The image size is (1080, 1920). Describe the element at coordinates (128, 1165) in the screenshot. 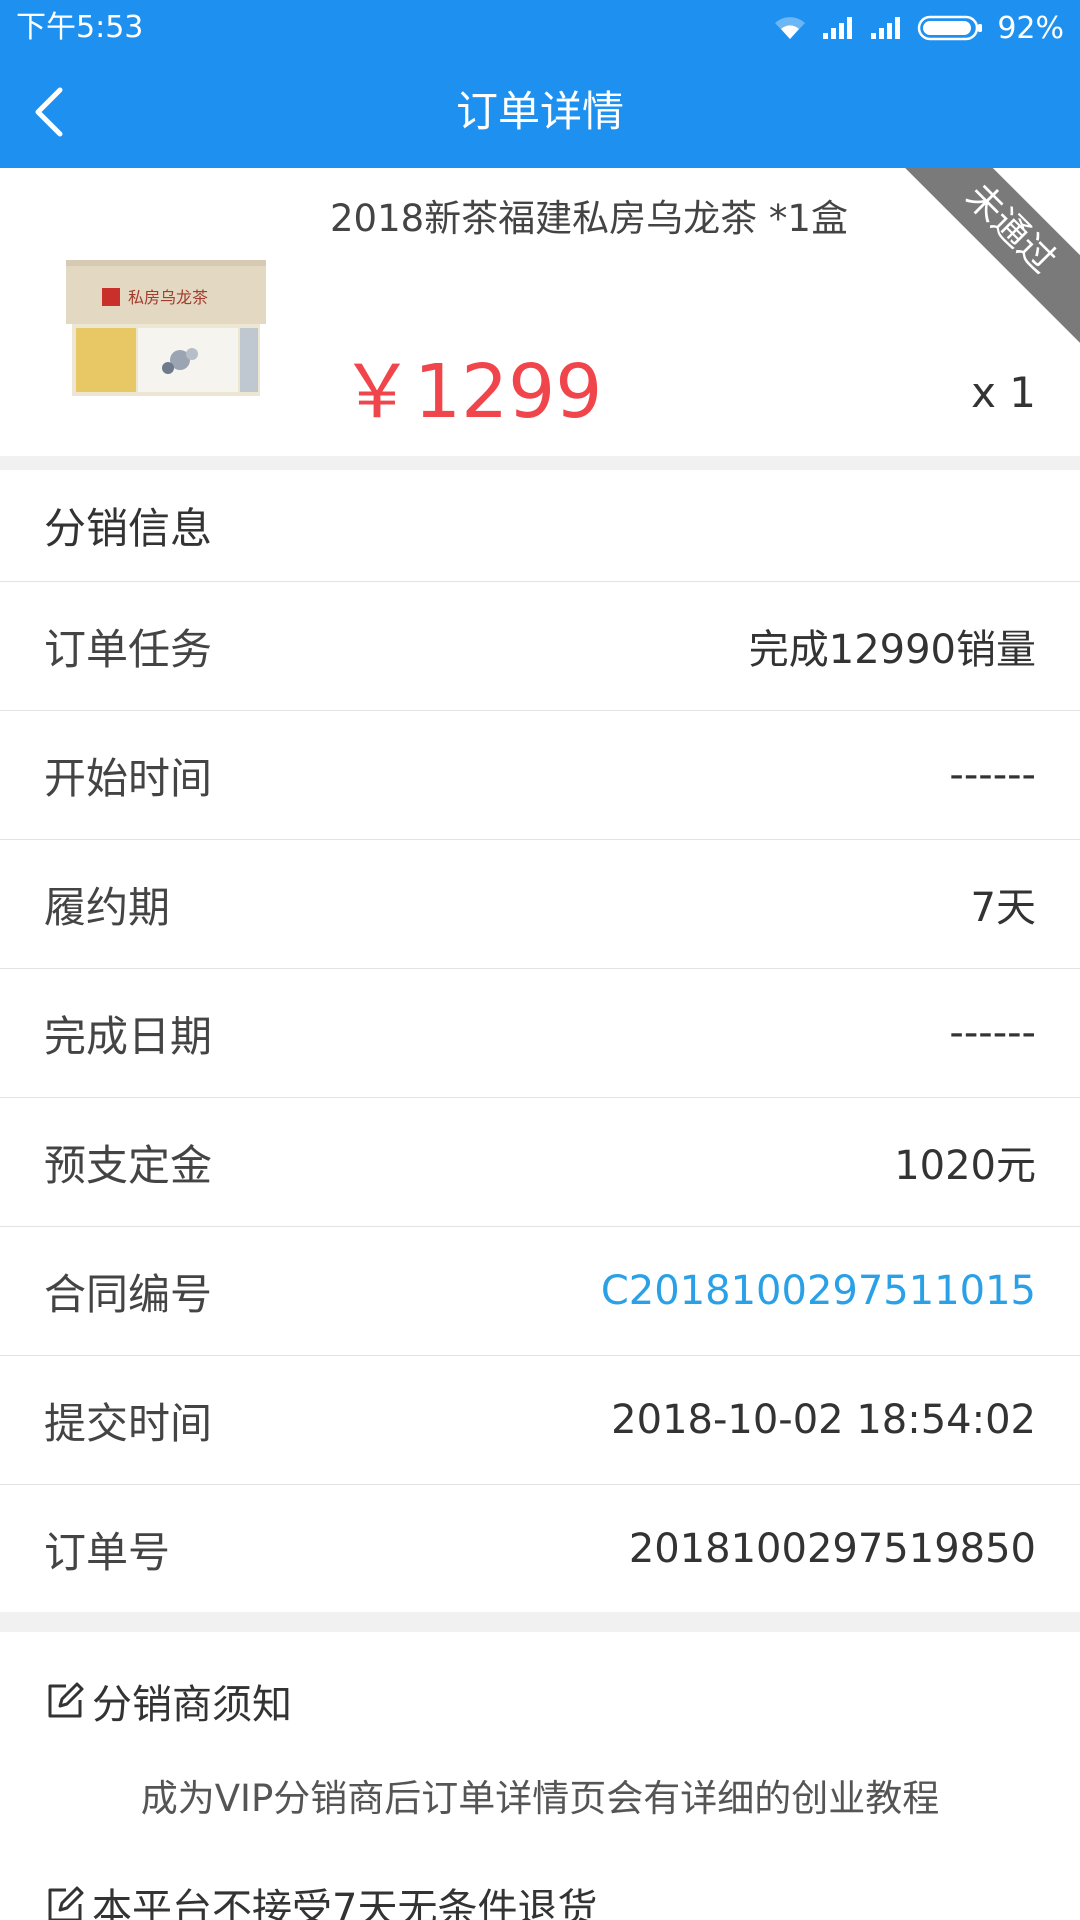

I see `info-label: 预支定金` at that location.